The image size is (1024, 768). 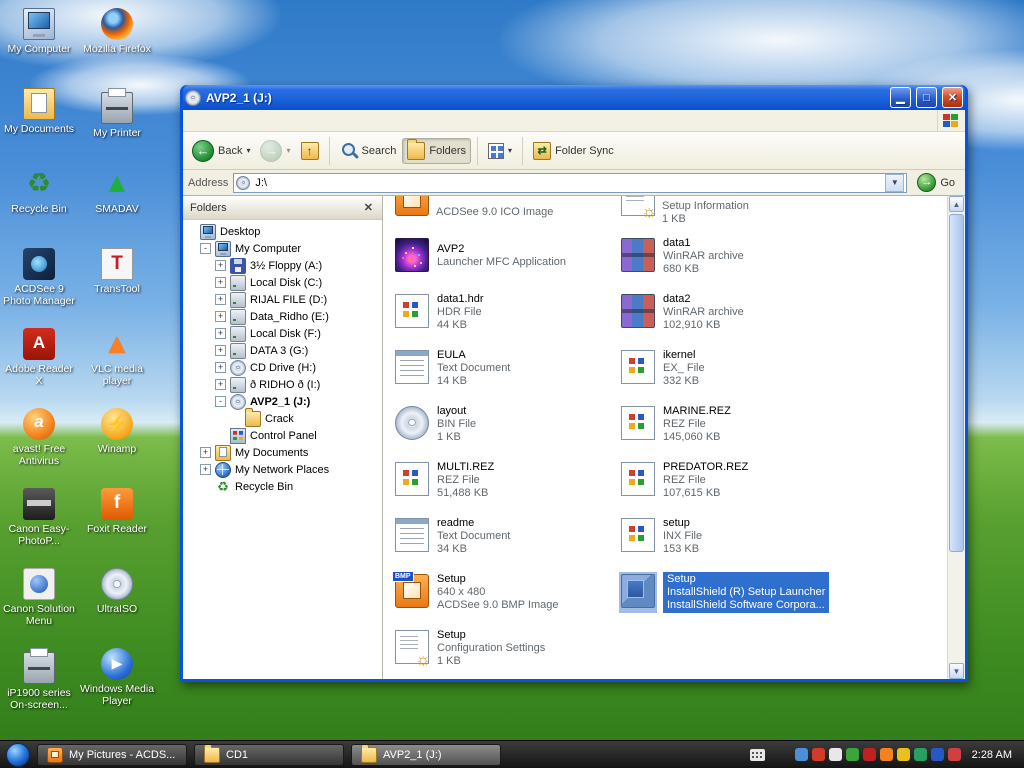 What do you see at coordinates (574, 97) in the screenshot?
I see `title-bar: AVP2_1 (J:) ▁ □ ✕` at bounding box center [574, 97].